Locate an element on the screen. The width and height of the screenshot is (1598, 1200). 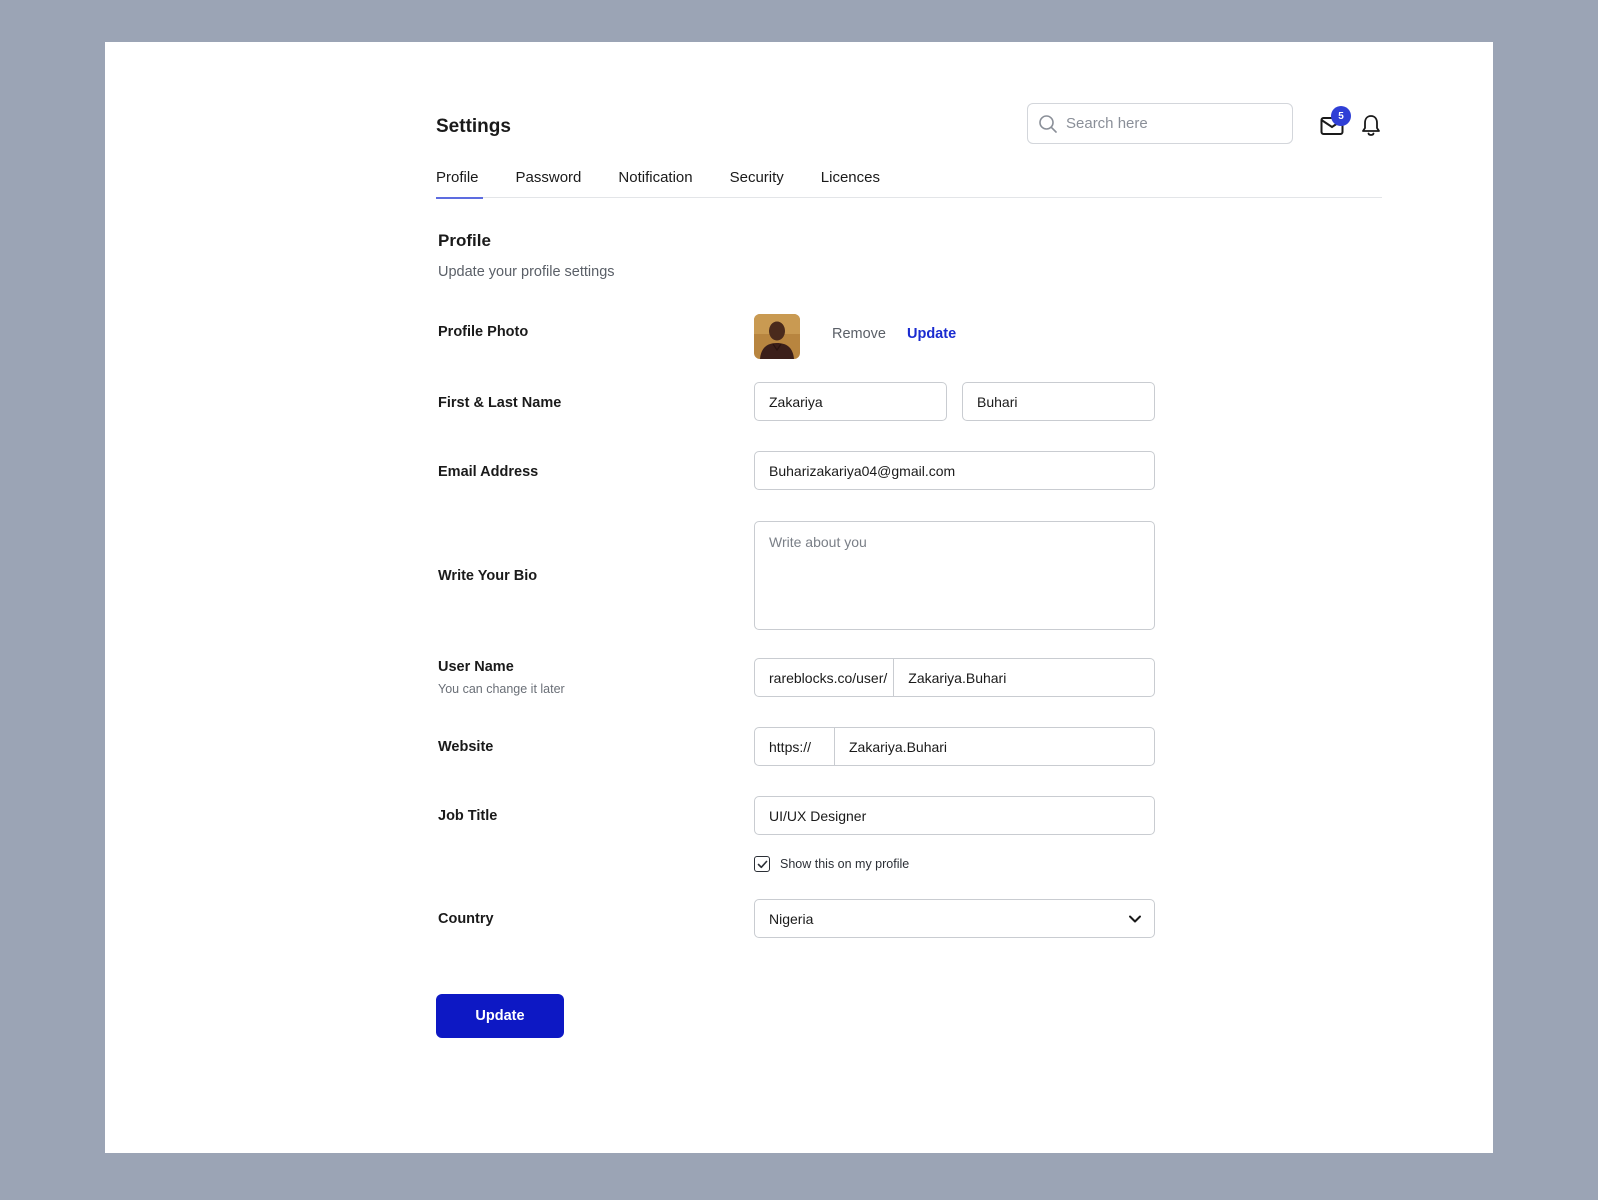
messages-button: 5 is located at coordinates (1335, 121).